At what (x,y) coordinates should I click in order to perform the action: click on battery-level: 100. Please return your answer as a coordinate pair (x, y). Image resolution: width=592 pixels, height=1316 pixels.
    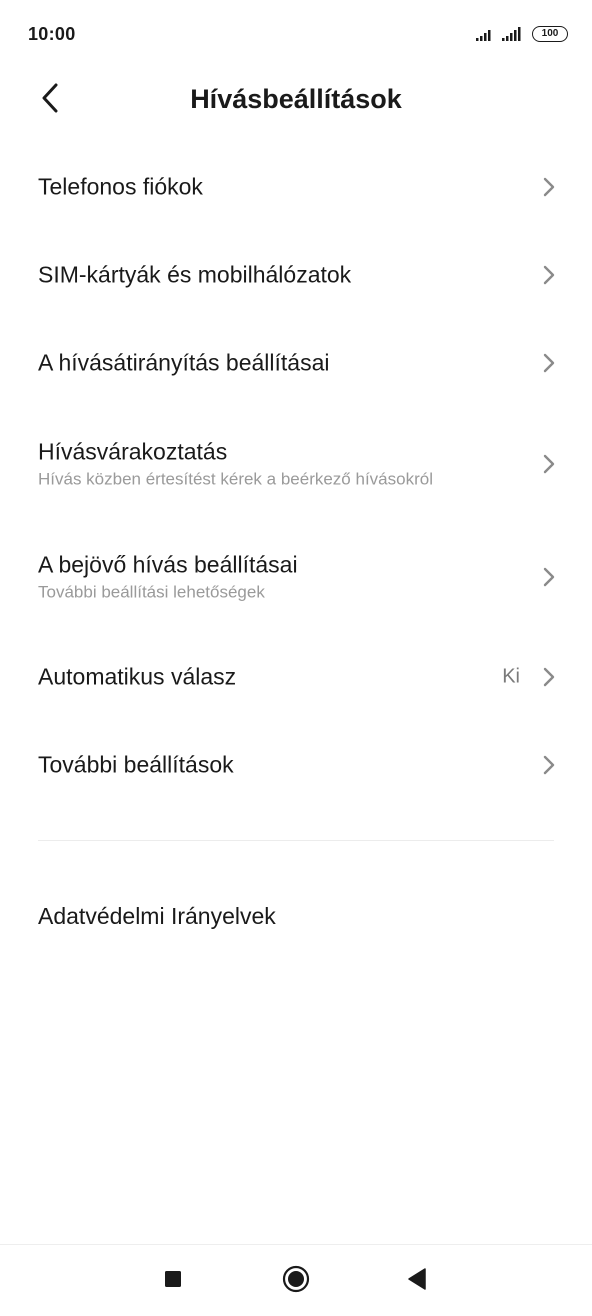
    Looking at the image, I should click on (550, 33).